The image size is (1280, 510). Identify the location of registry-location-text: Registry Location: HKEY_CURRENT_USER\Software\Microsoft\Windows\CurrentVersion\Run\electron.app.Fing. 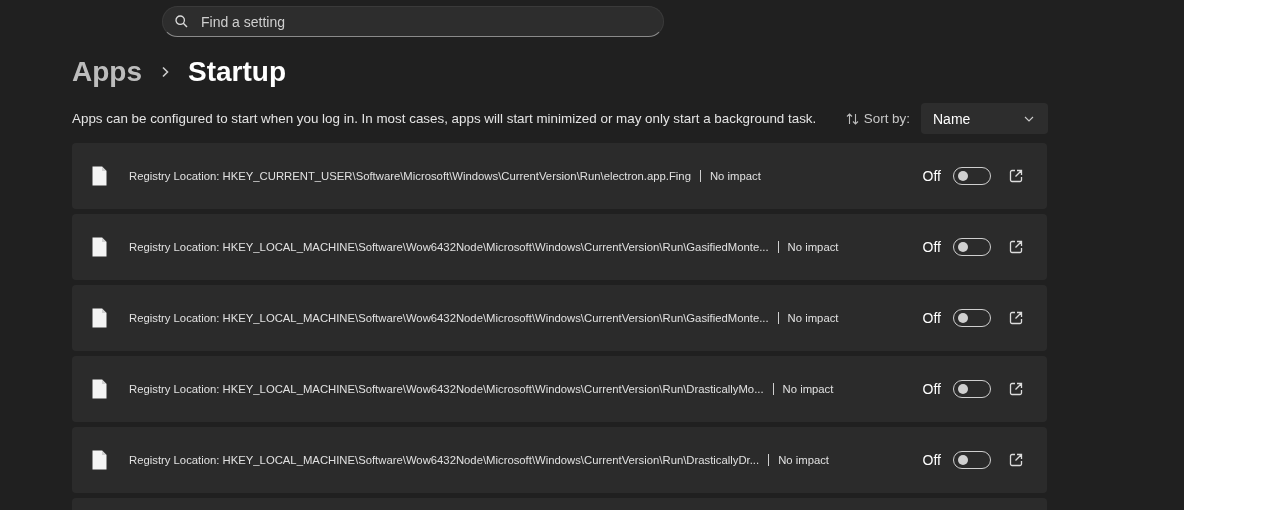
(410, 176).